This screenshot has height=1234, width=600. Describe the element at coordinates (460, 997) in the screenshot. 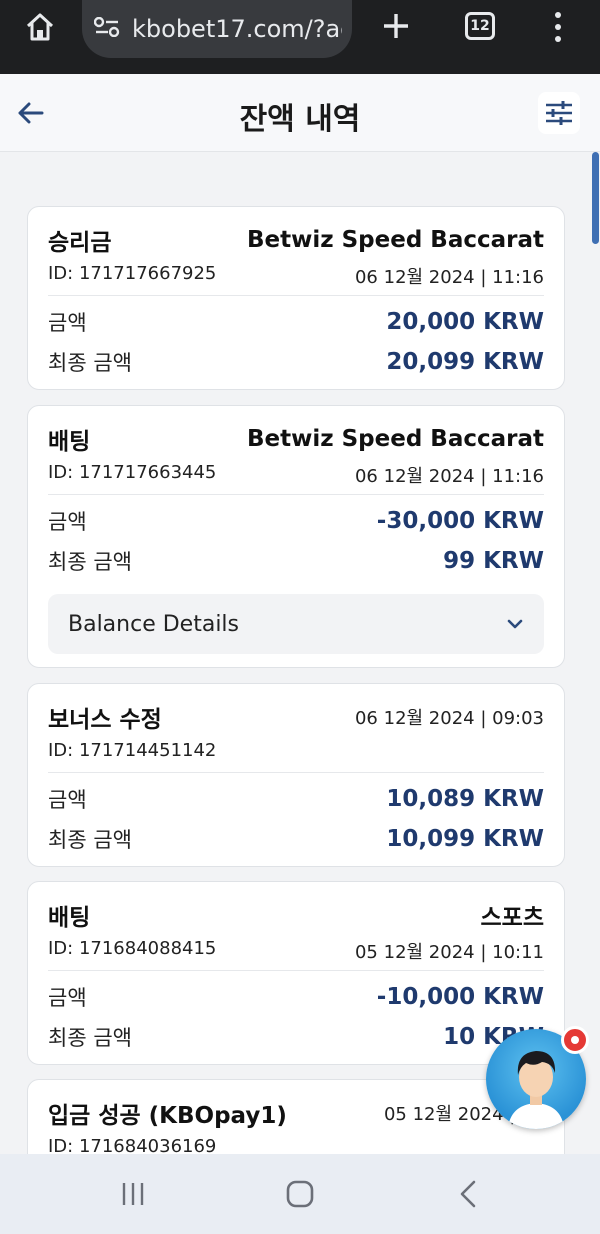

I see `amount-value: -10,000 KRW` at that location.